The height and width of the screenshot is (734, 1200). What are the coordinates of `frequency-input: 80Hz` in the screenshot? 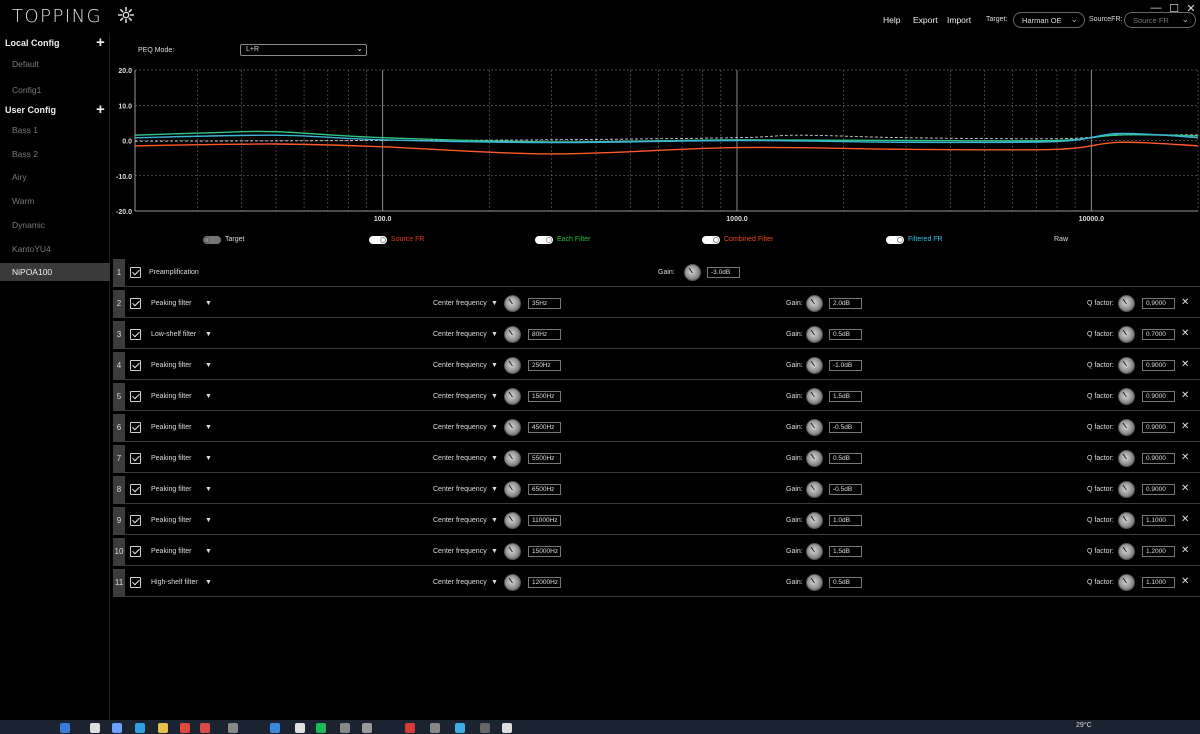 It's located at (544, 334).